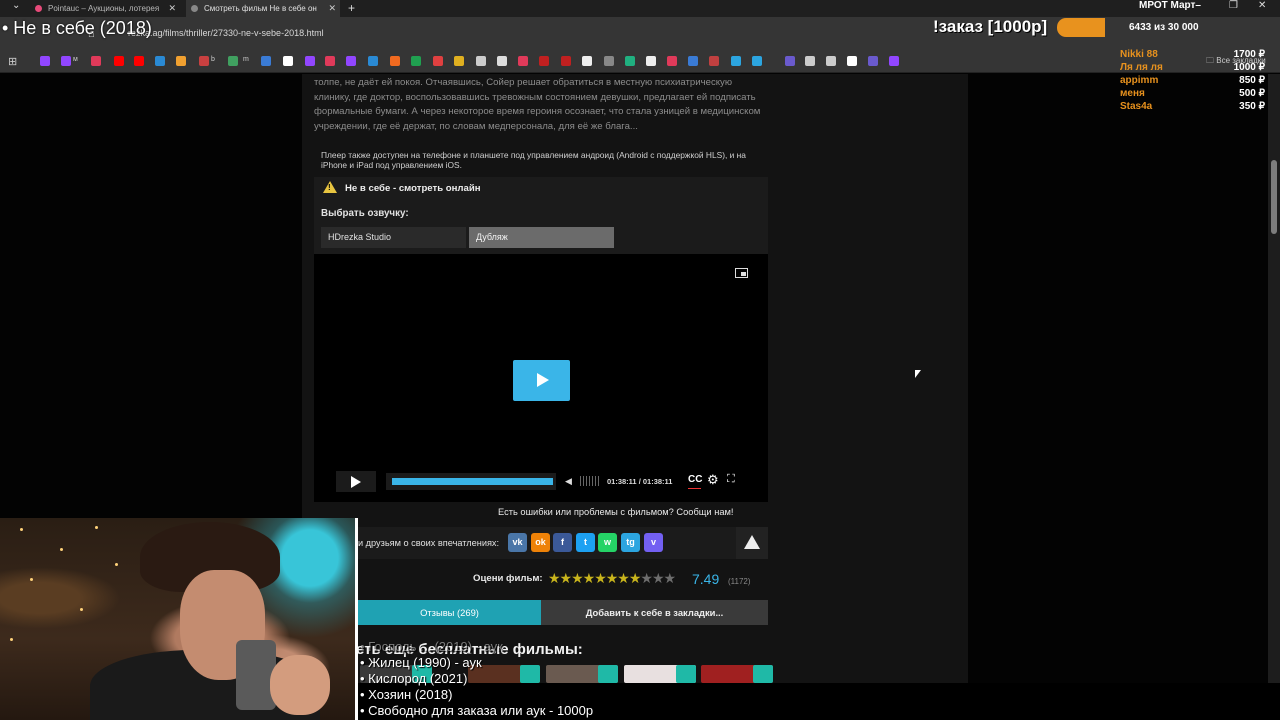  I want to click on donor-name: меня, so click(1132, 93).